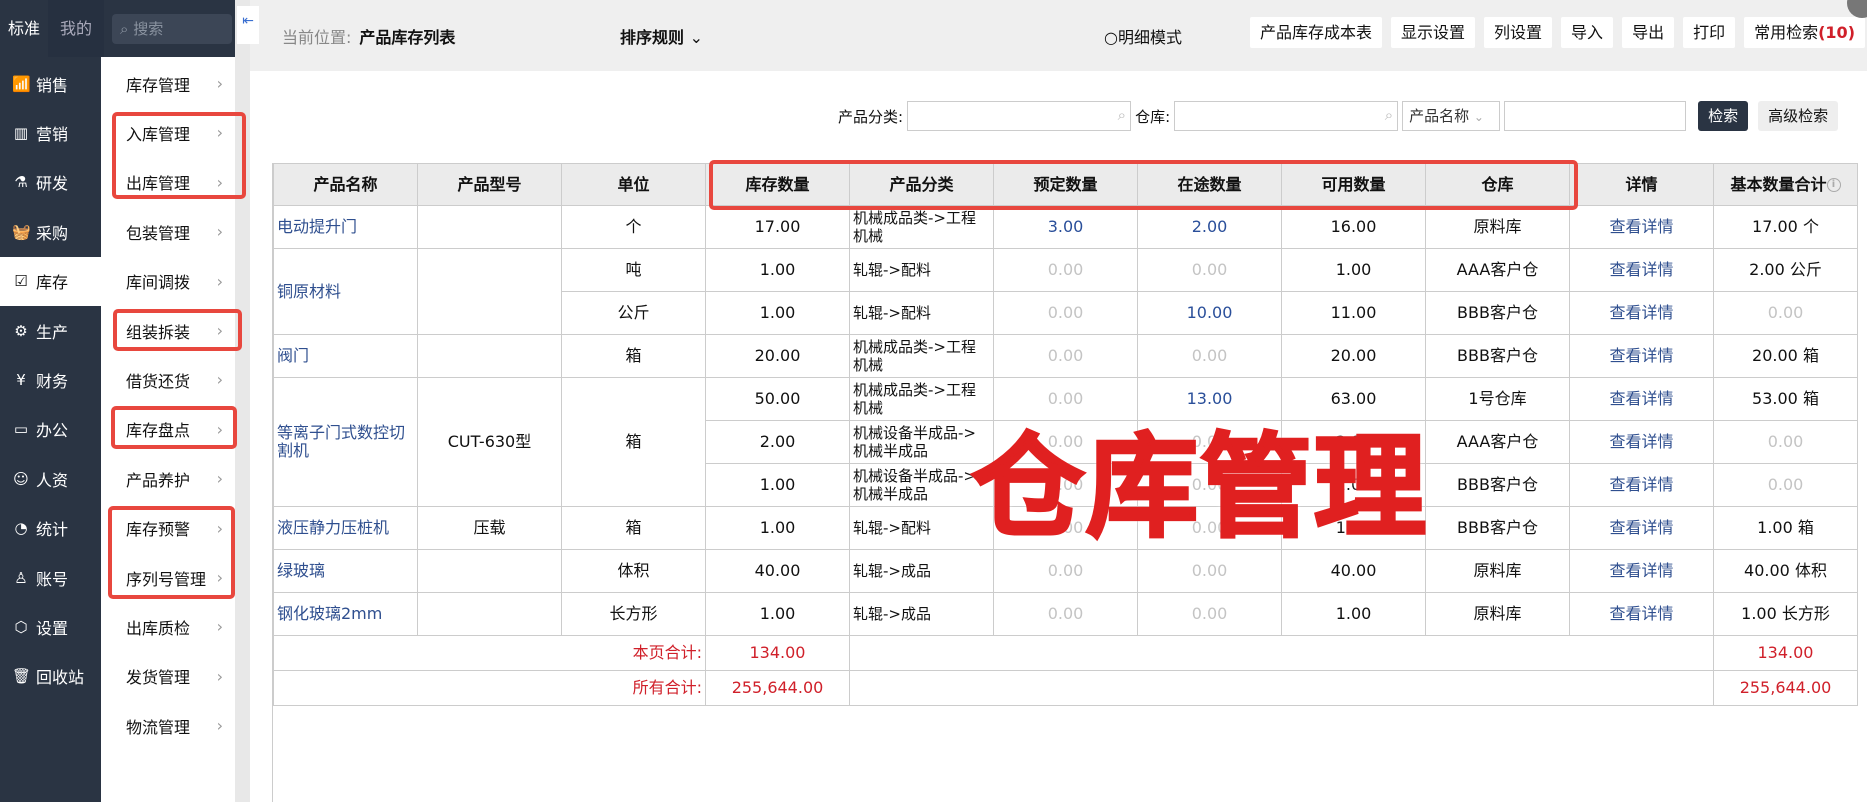  Describe the element at coordinates (1836, 32) in the screenshot. I see `common-search-count: (10)` at that location.